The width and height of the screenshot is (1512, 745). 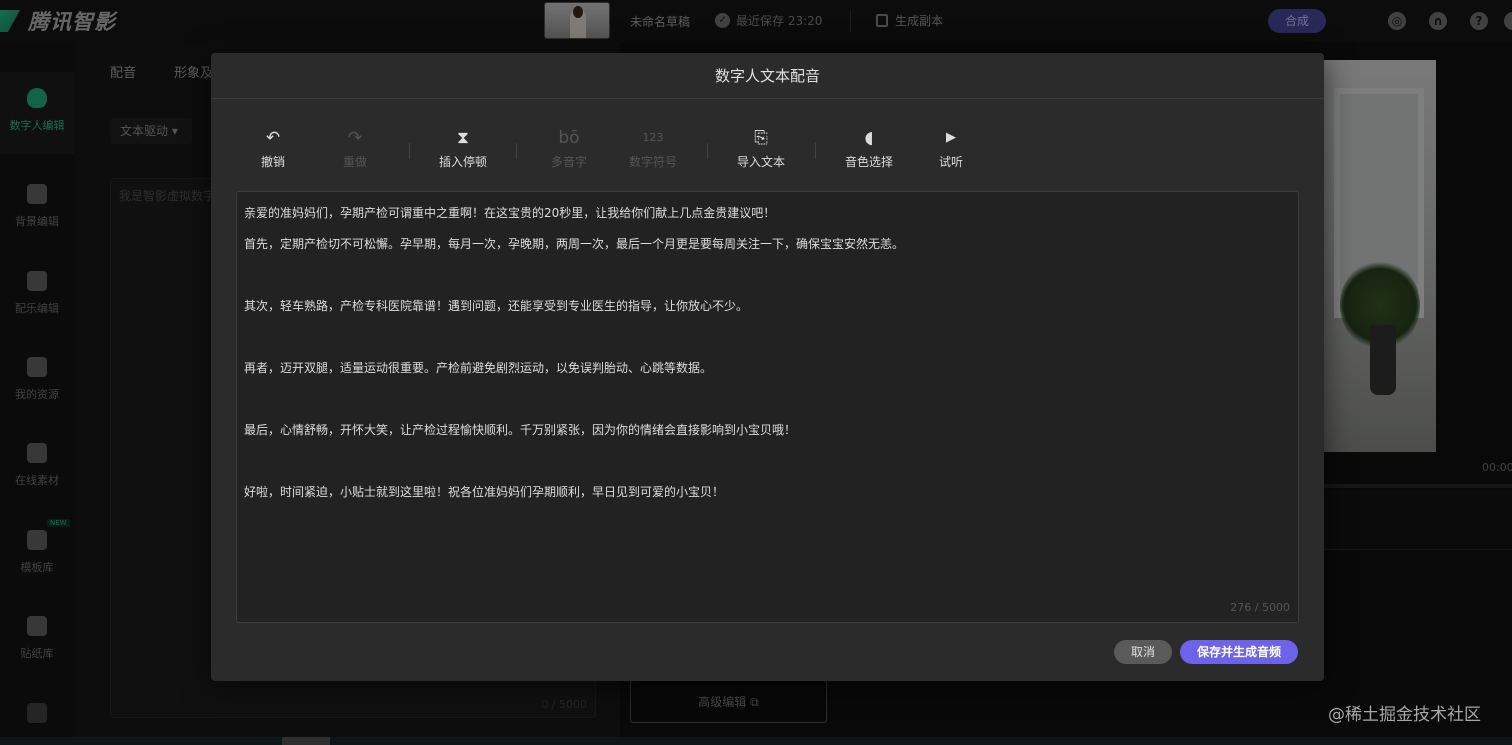 What do you see at coordinates (569, 138) in the screenshot?
I see `polyphone-icon: bō` at bounding box center [569, 138].